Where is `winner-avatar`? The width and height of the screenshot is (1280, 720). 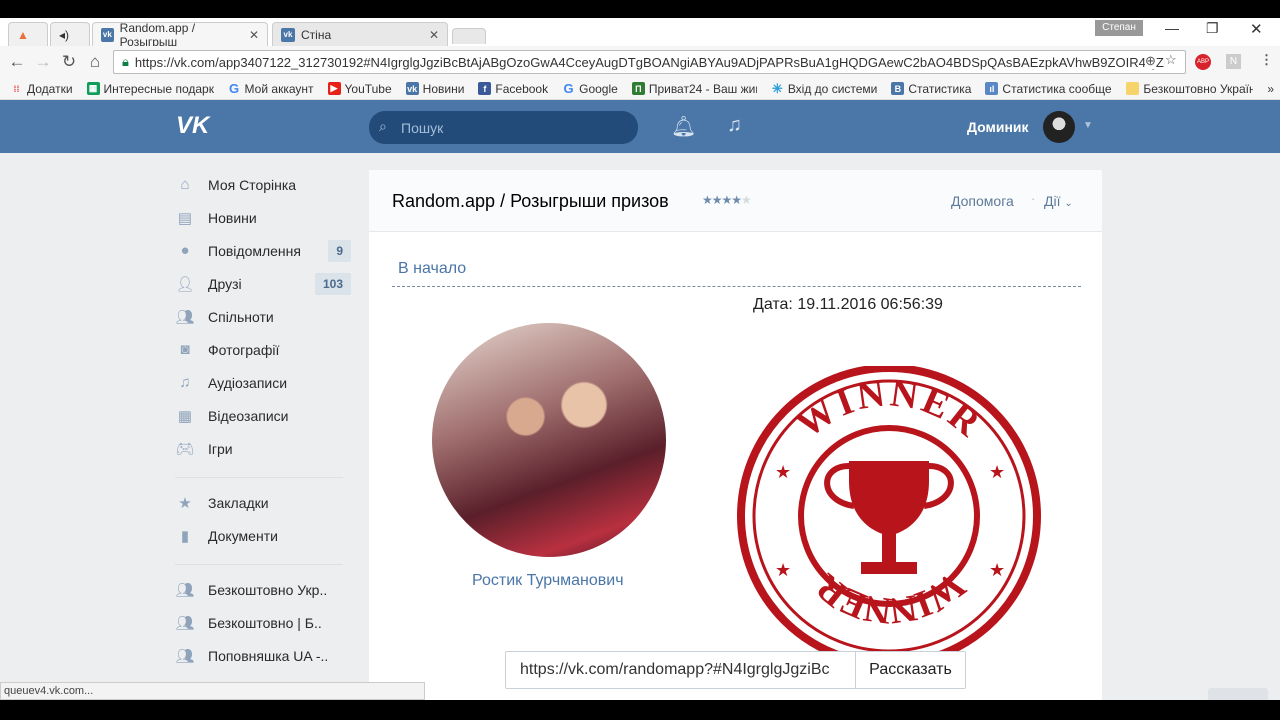 winner-avatar is located at coordinates (549, 440).